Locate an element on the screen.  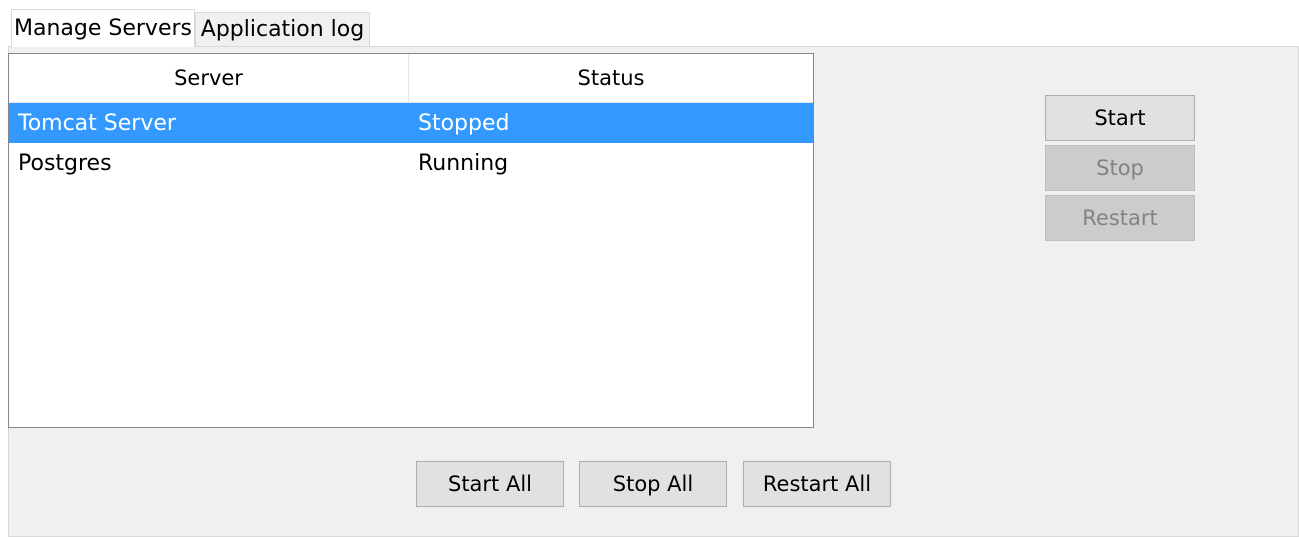
server-name-cell: Postgres is located at coordinates (65, 163).